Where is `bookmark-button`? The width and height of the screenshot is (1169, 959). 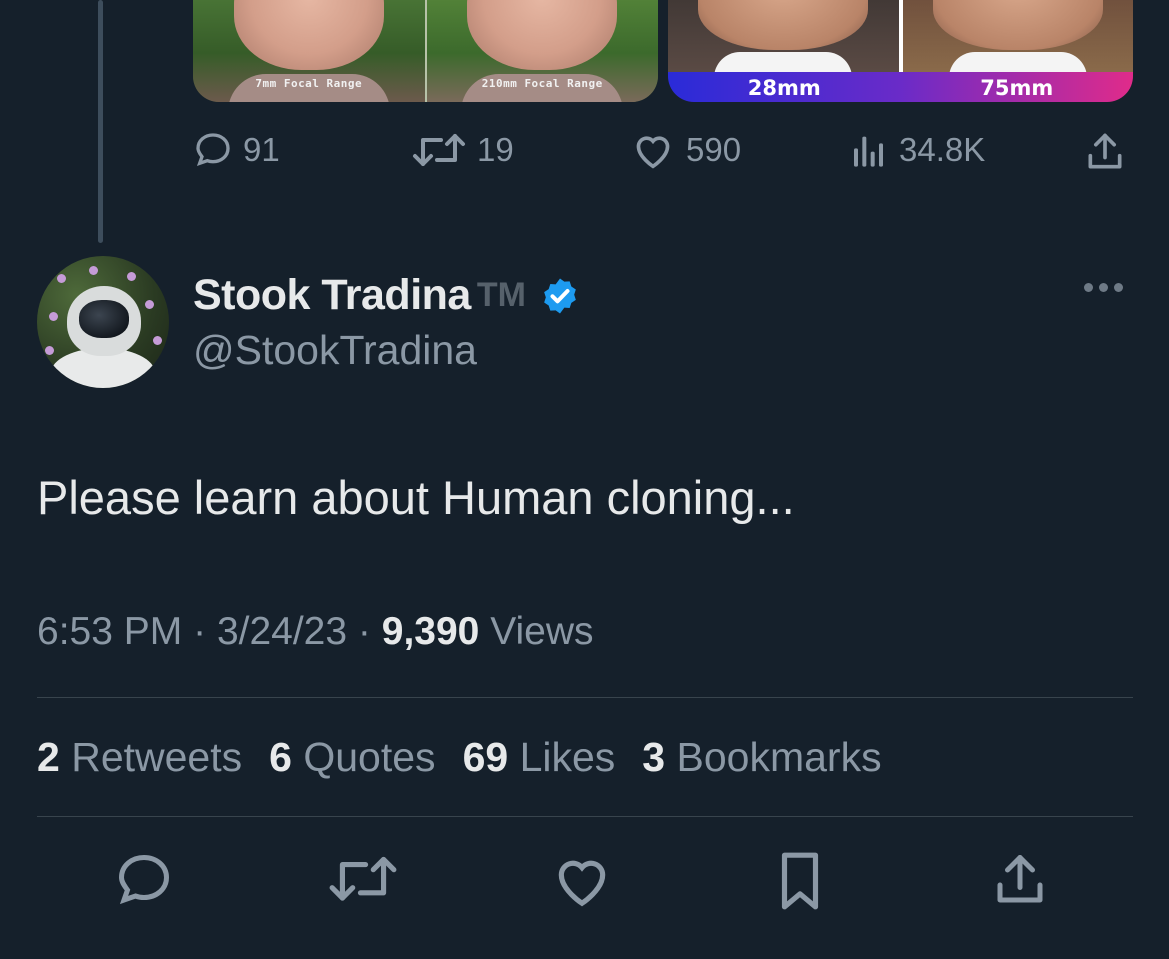
bookmark-button is located at coordinates (800, 883).